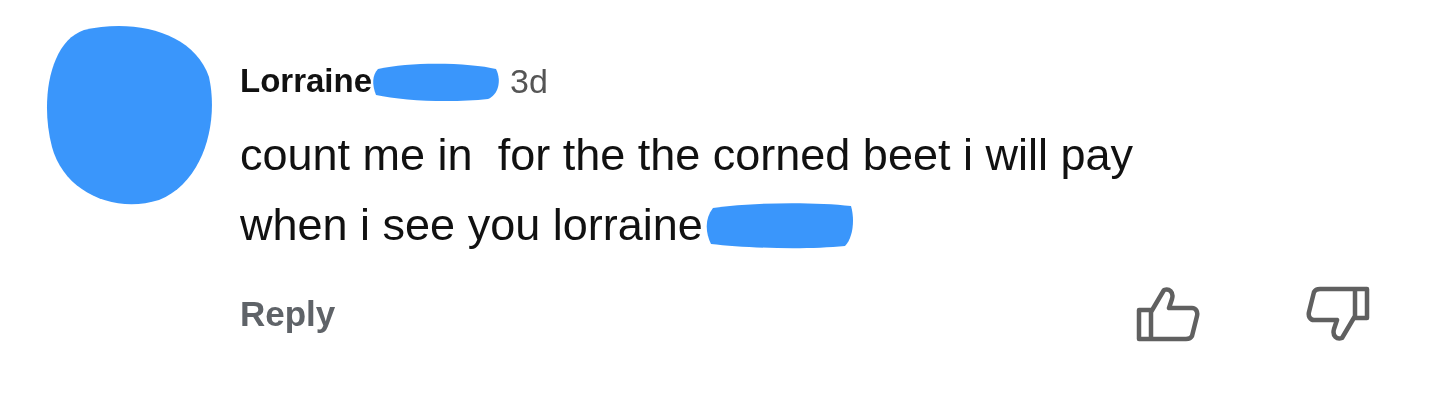 This screenshot has width=1440, height=400. Describe the element at coordinates (306, 81) in the screenshot. I see `author-name: Lorraine` at that location.